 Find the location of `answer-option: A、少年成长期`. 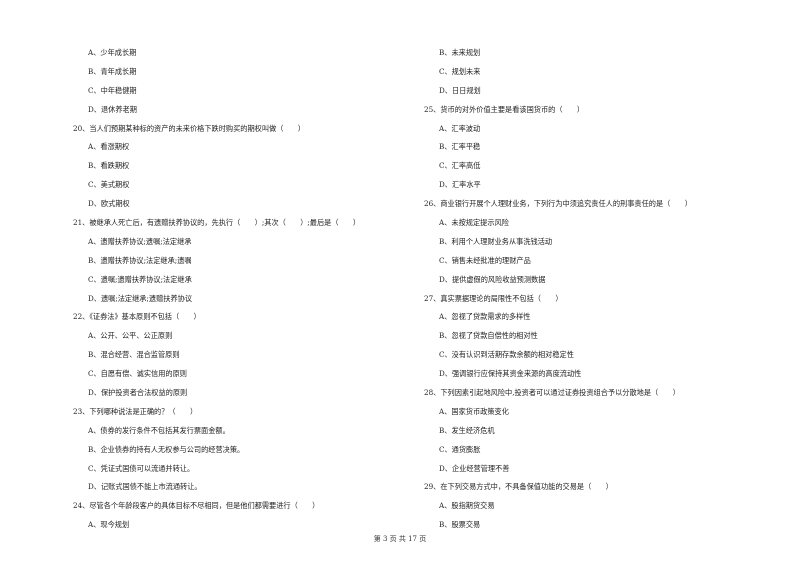

answer-option: A、少年成长期 is located at coordinates (112, 52).